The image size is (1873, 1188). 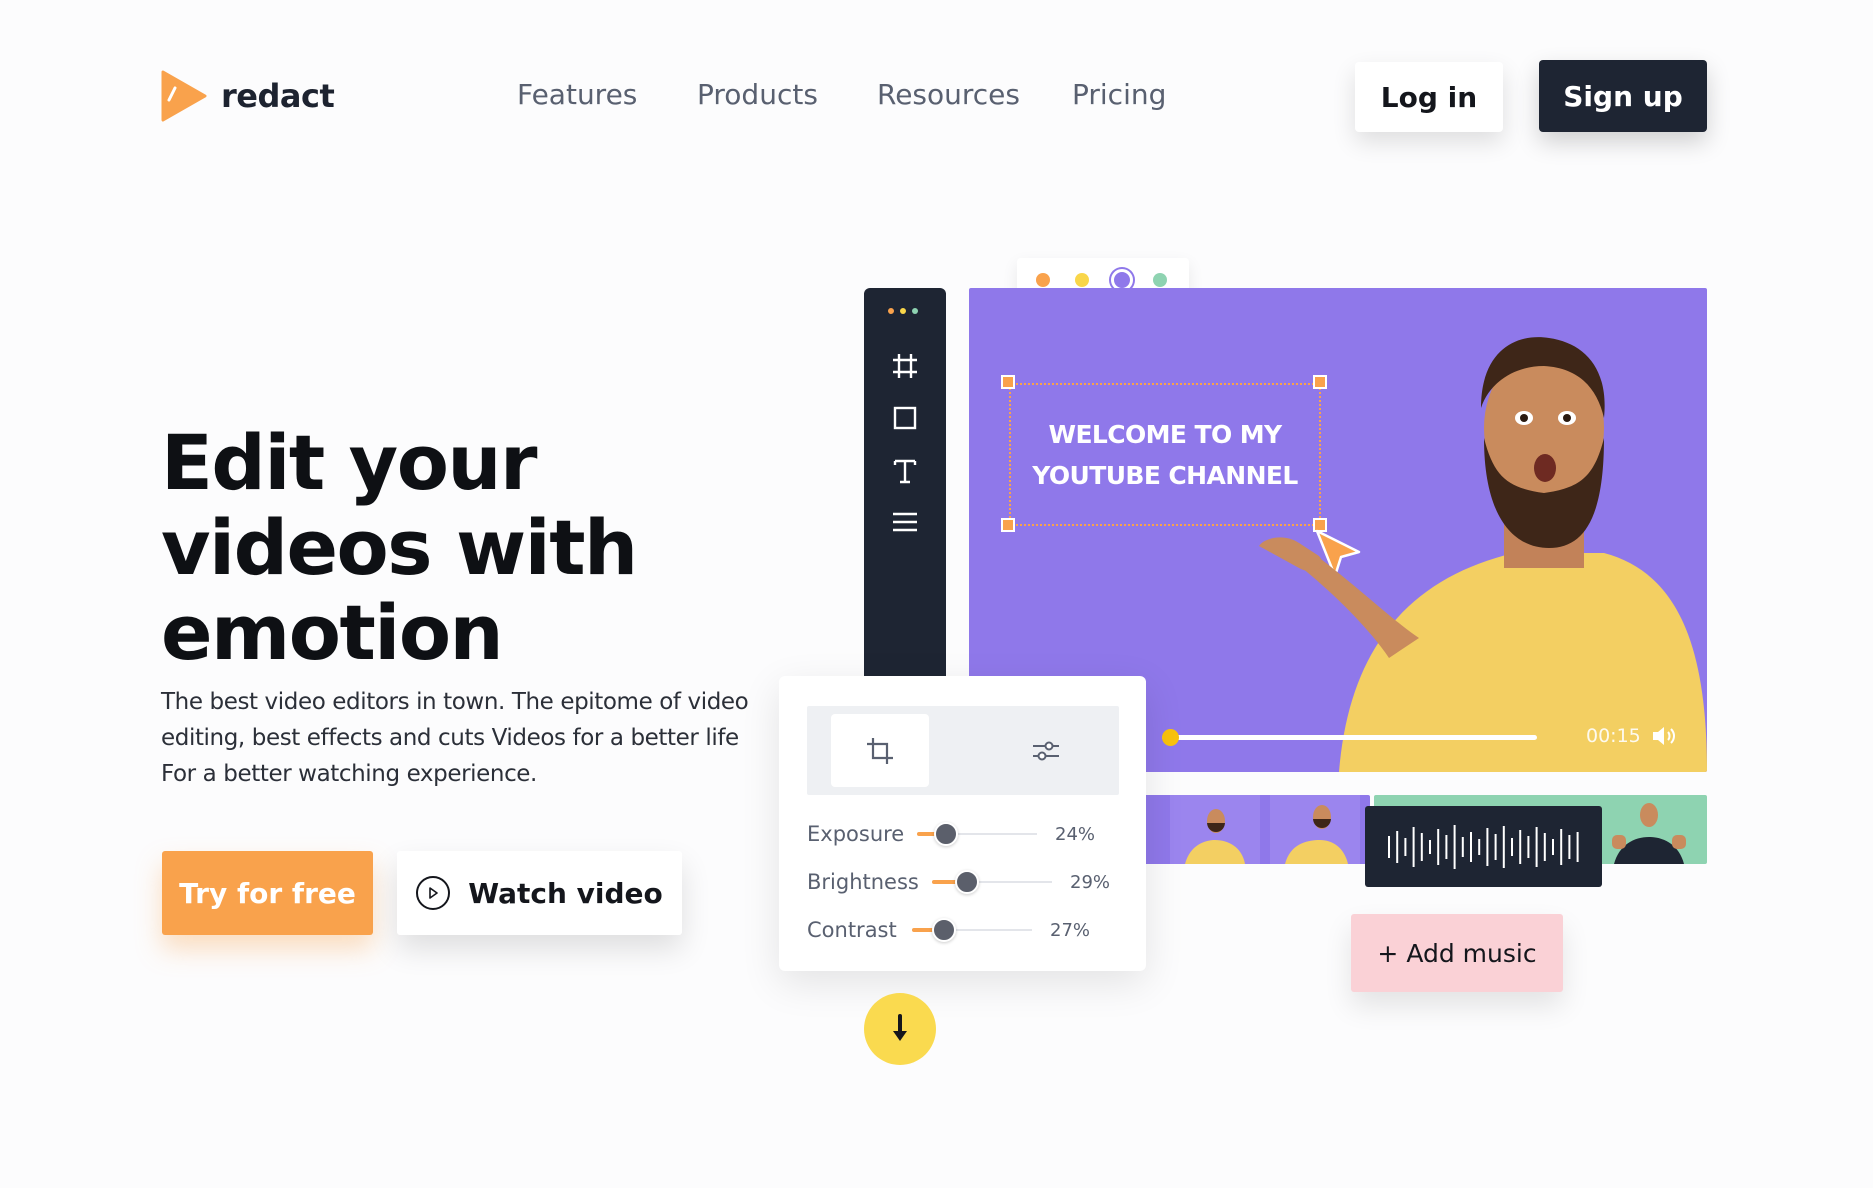 I want to click on brightness-label: Brightness, so click(x=863, y=882).